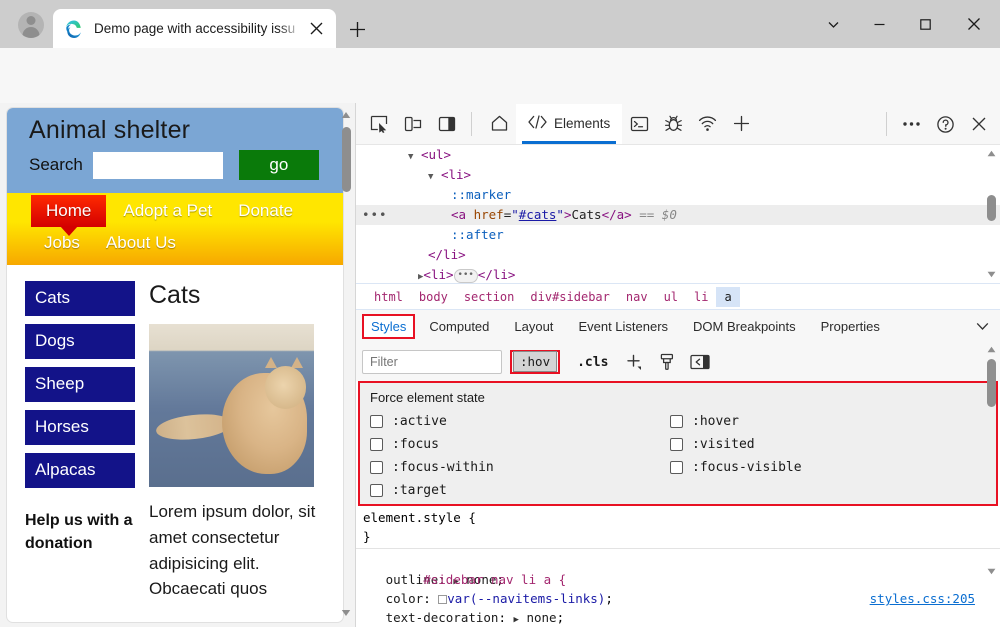  What do you see at coordinates (678, 175) in the screenshot?
I see `dom-node-li: ▼ <li>` at bounding box center [678, 175].